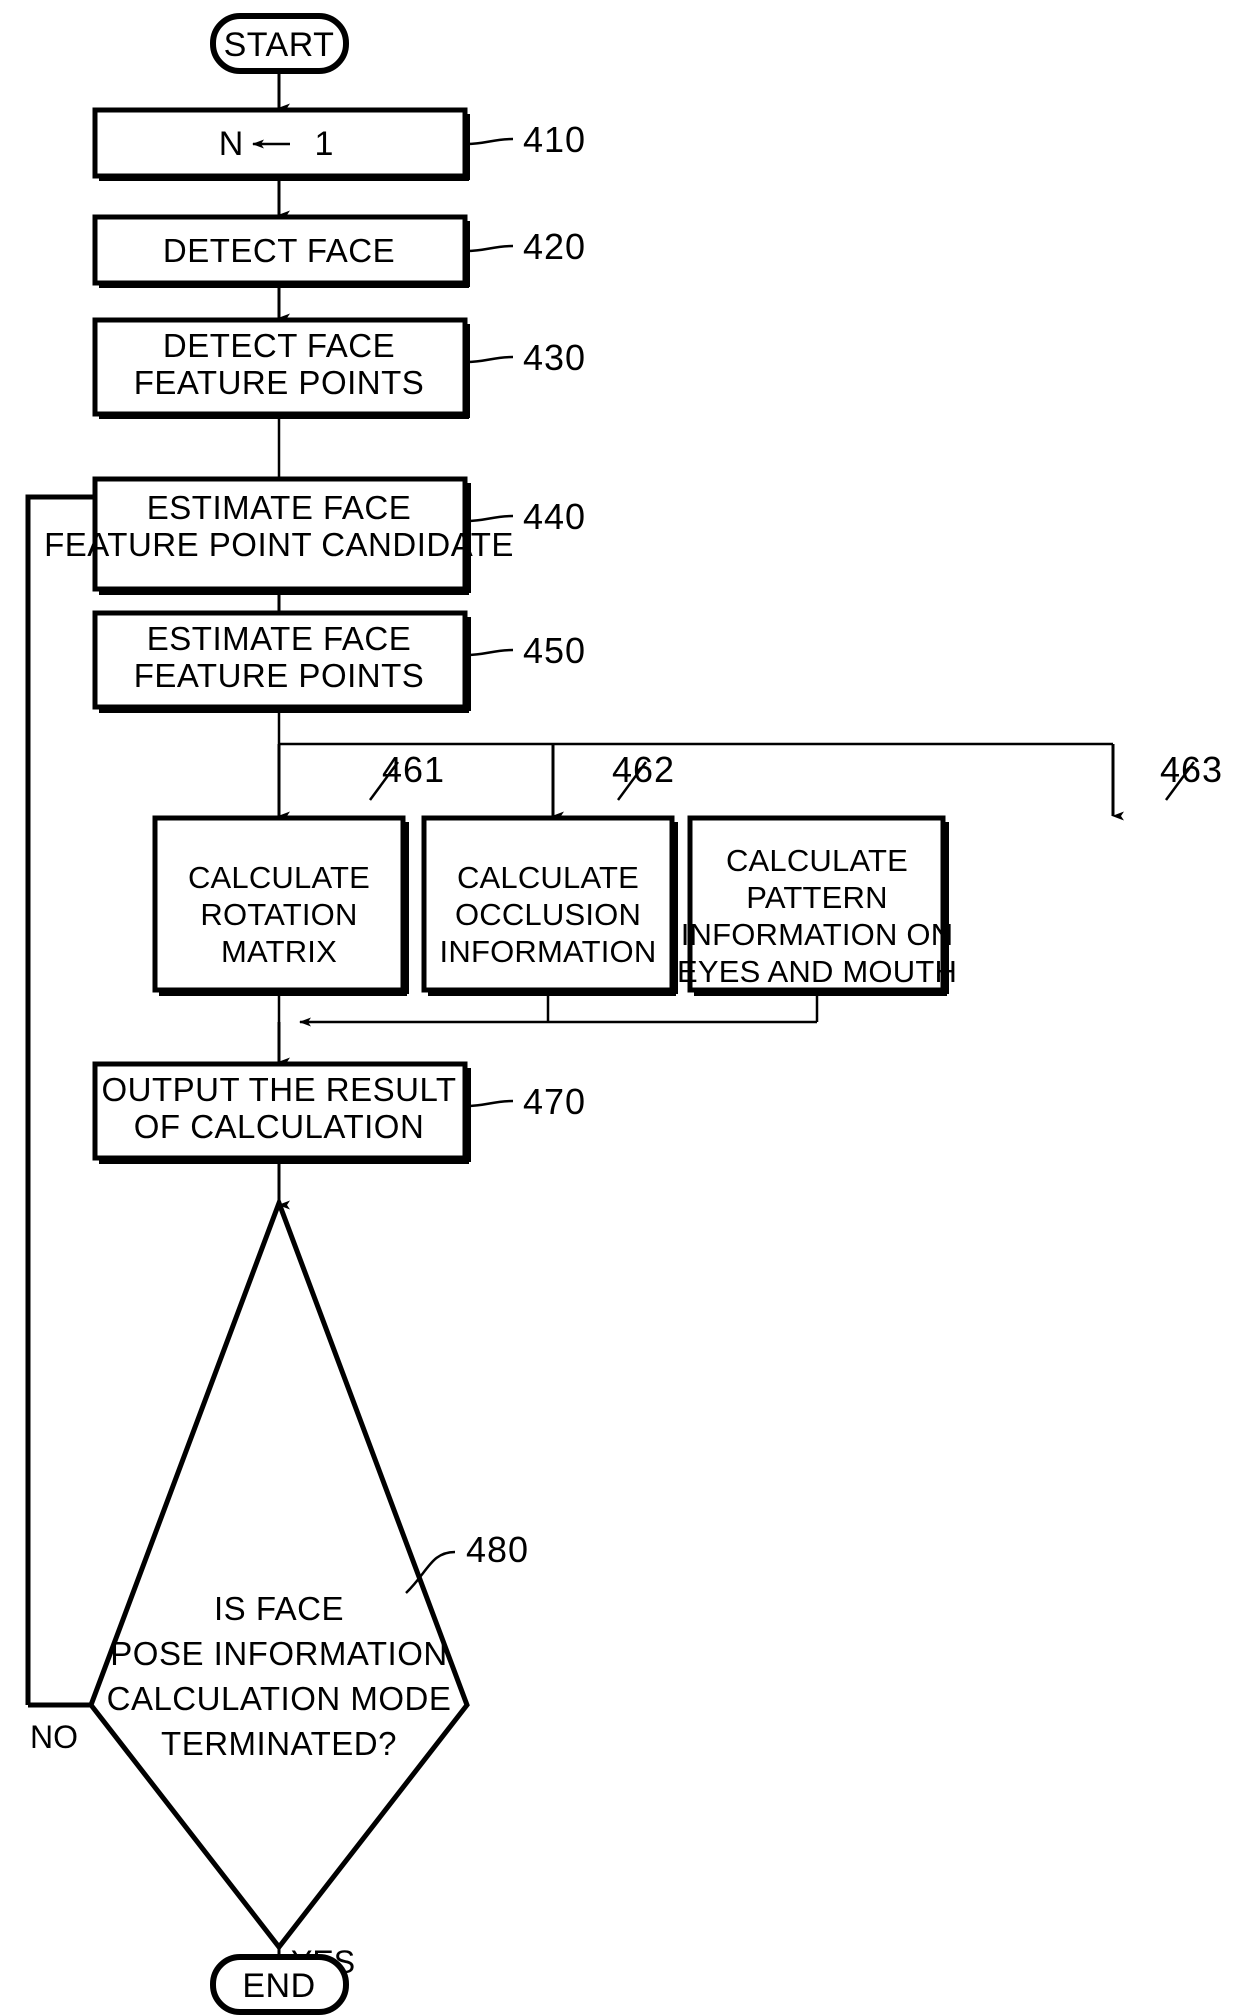  What do you see at coordinates (279, 507) in the screenshot?
I see `estimate-candidate-line1: ESTIMATE FACE` at bounding box center [279, 507].